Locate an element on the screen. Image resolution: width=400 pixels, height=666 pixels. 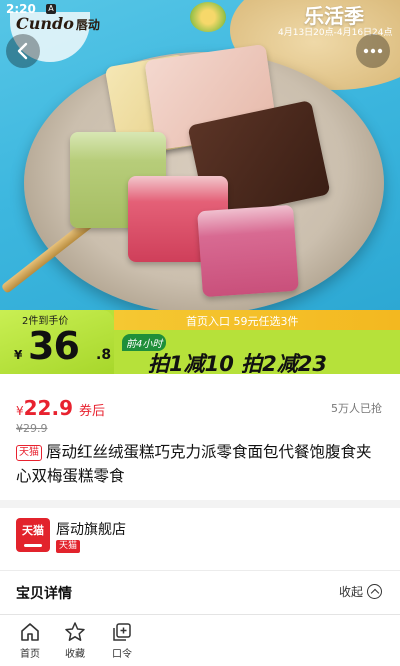
add-square-icon is located at coordinates (122, 632).